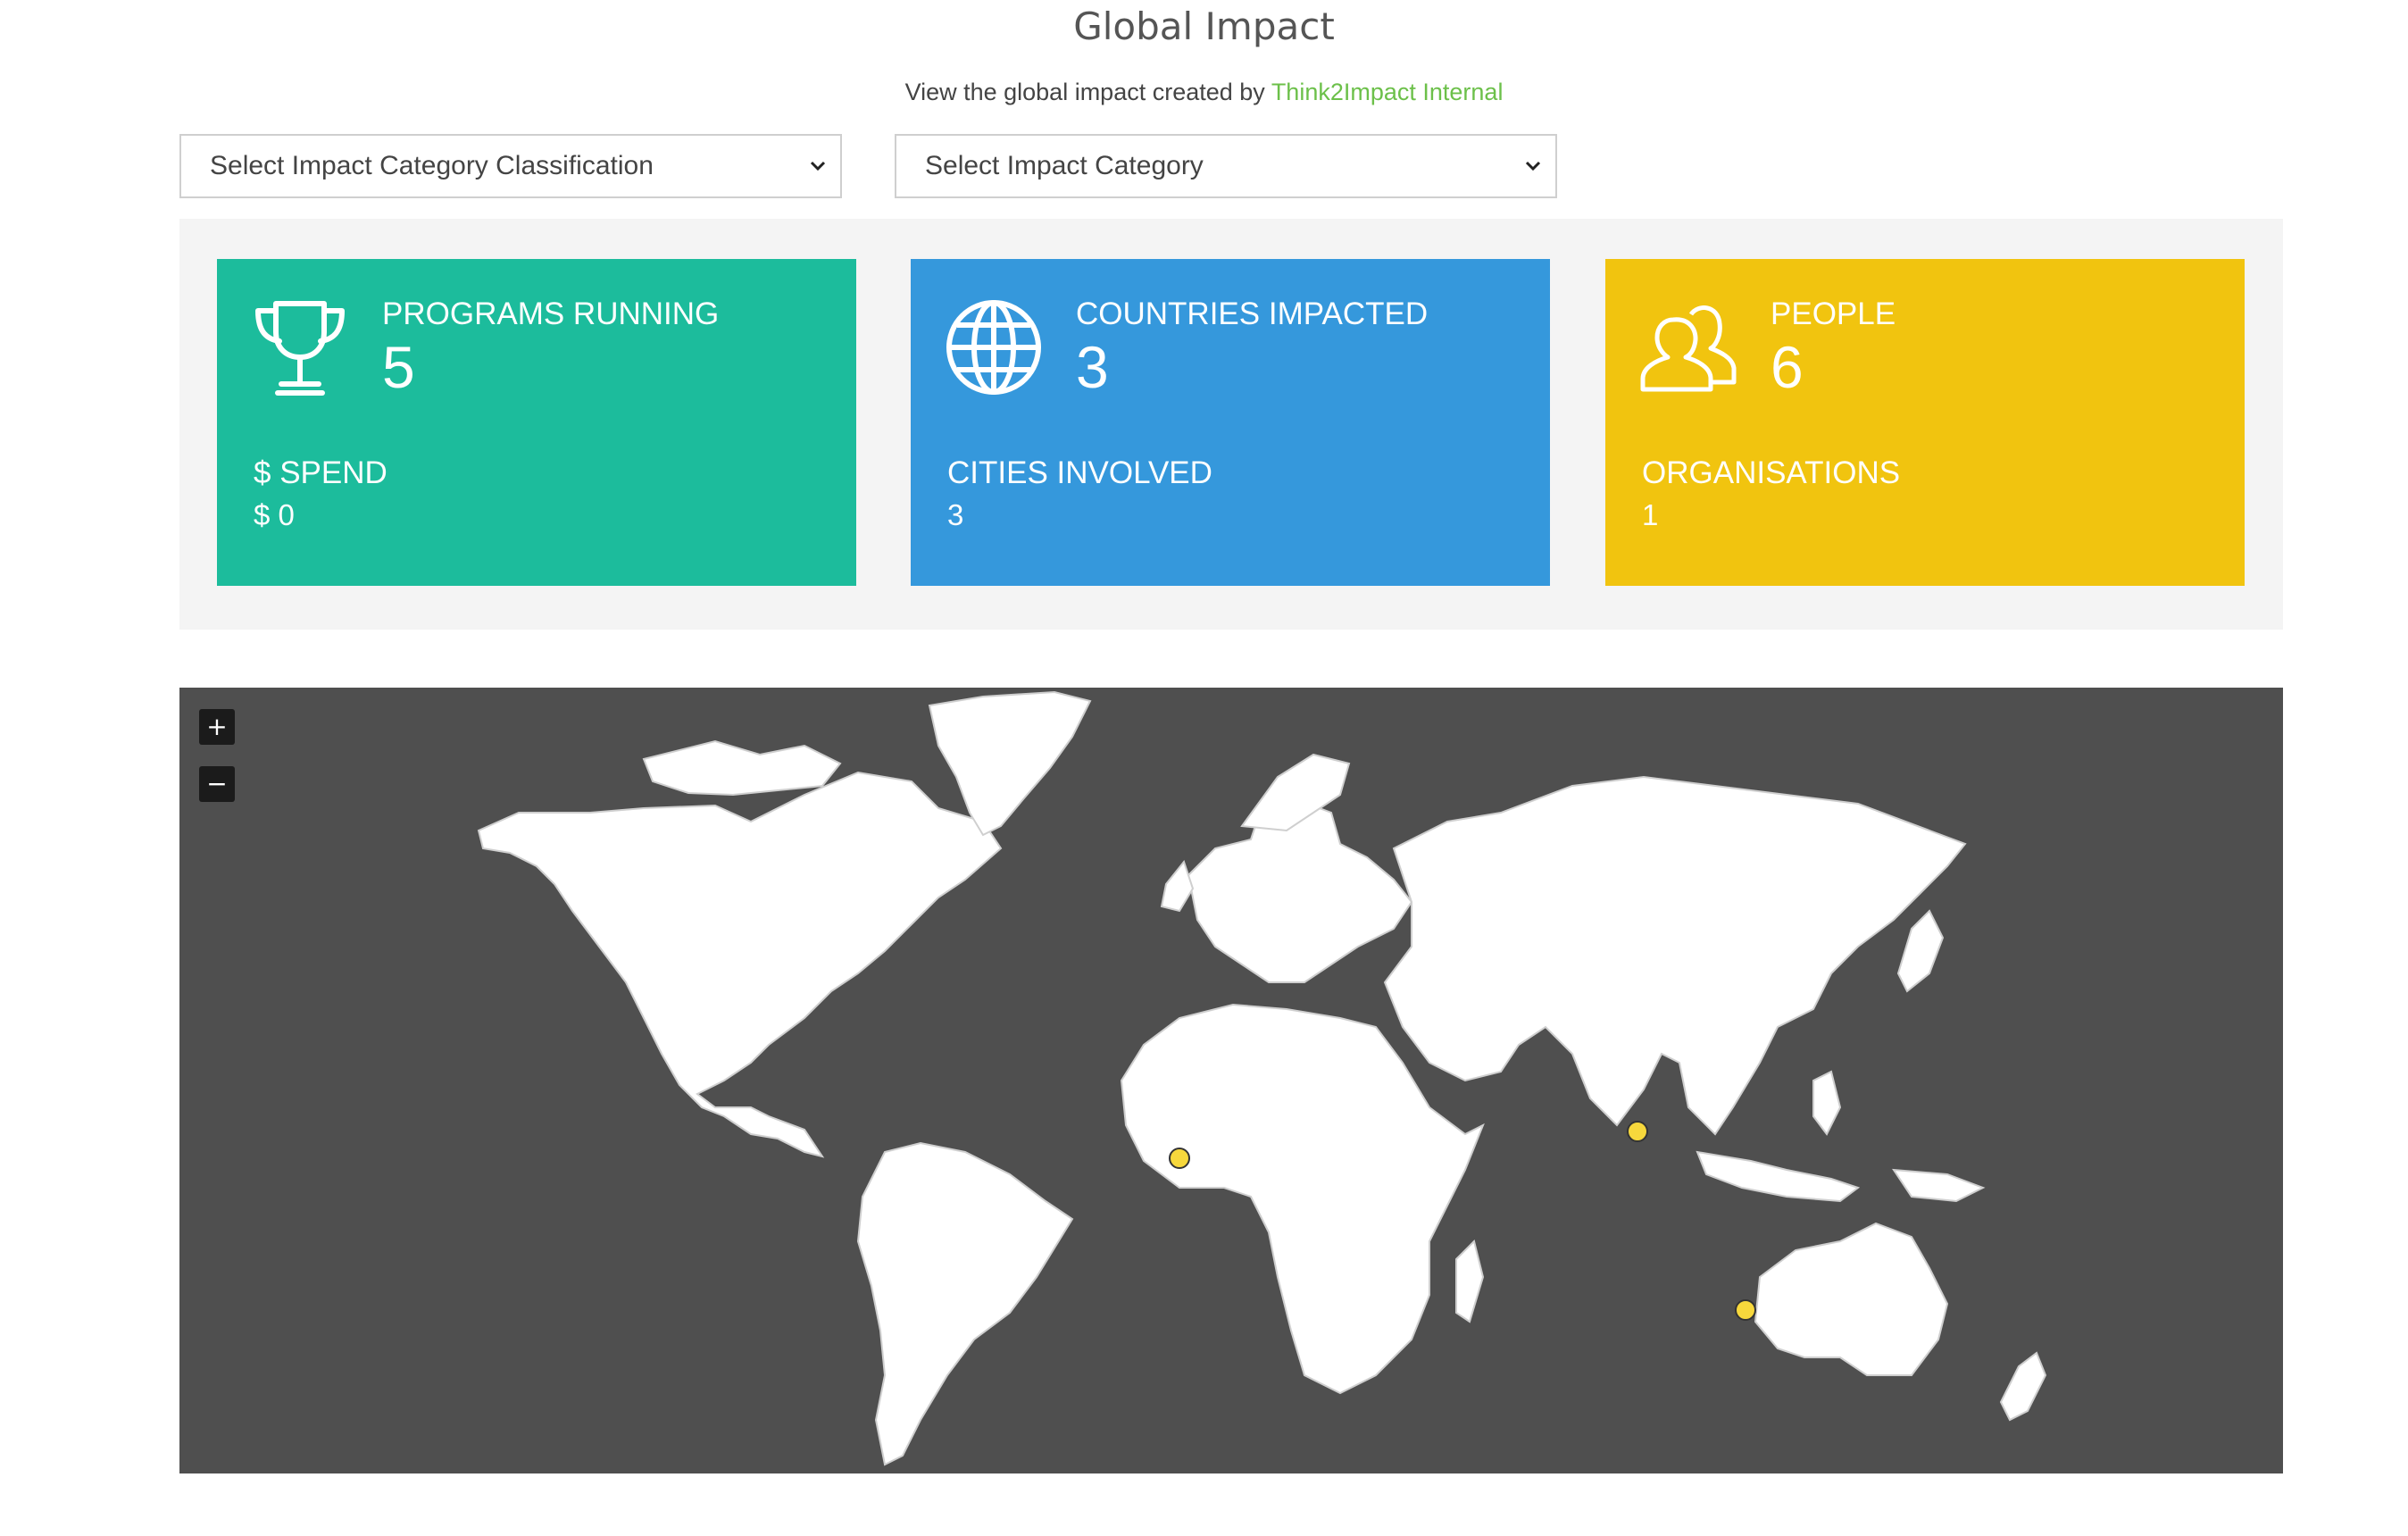 The image size is (2408, 1536). What do you see at coordinates (1253, 313) in the screenshot?
I see `countries-impacted-label: COUNTRIES IMPACTED` at bounding box center [1253, 313].